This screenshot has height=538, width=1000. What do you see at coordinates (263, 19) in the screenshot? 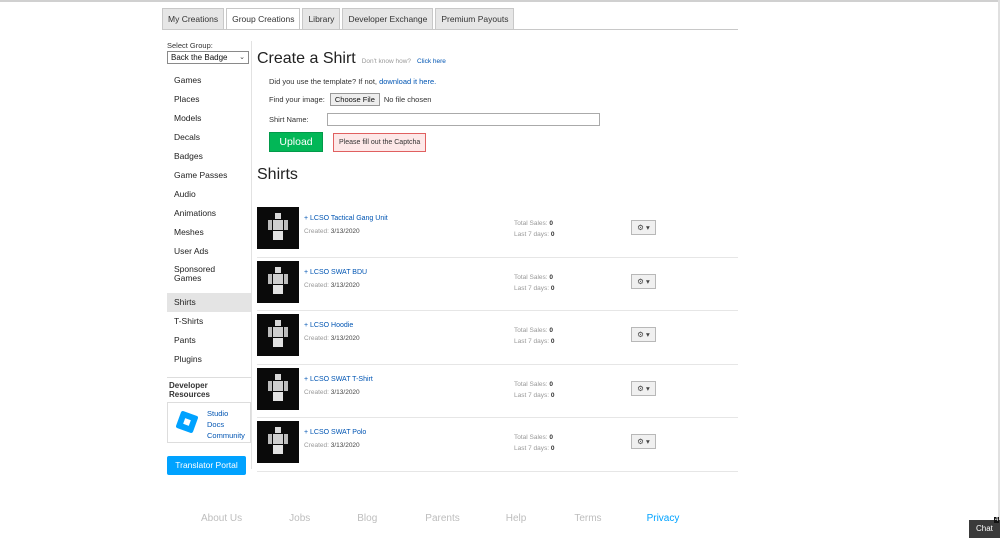
I see `tab-group-creations: Group Creations` at bounding box center [263, 19].